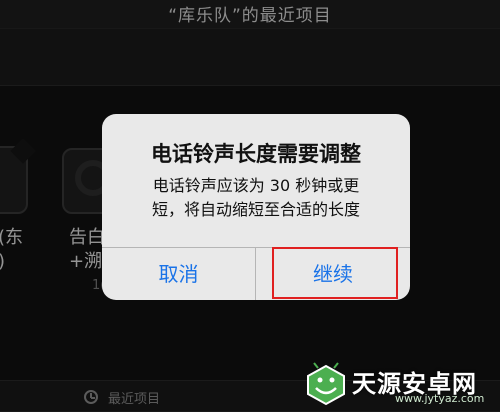 This screenshot has width=500, height=412. What do you see at coordinates (255, 197) in the screenshot?
I see `alert-message: 电话铃声应该为 30 秒钟或更 短，将自动缩短至合适的长度` at bounding box center [255, 197].